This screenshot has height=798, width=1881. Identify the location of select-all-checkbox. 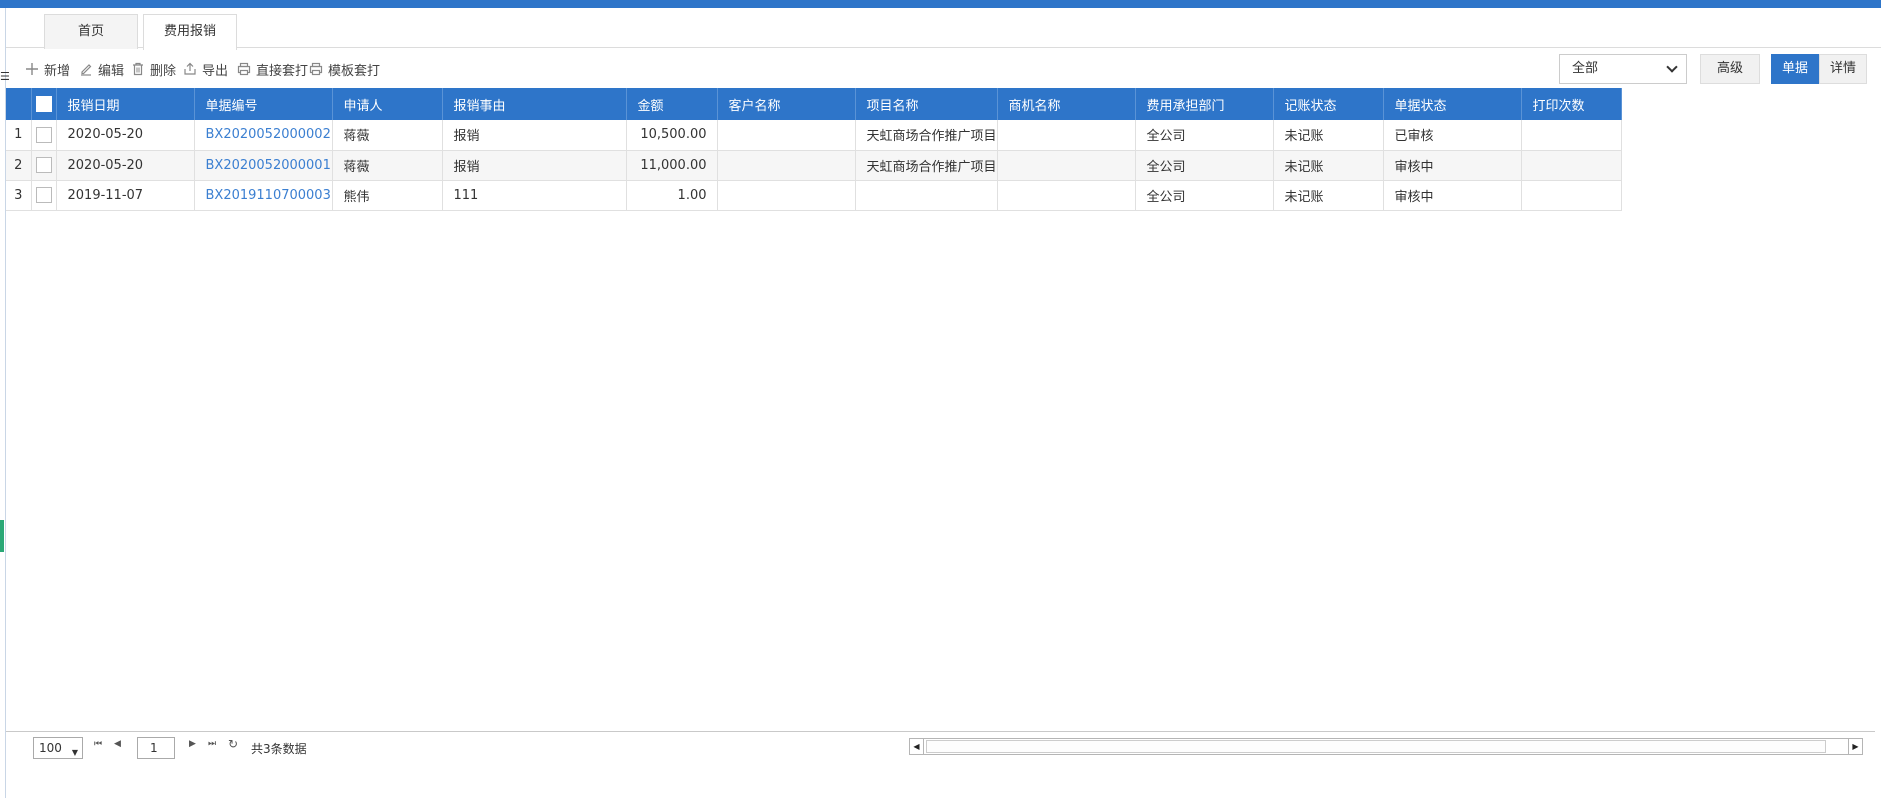
(44, 104).